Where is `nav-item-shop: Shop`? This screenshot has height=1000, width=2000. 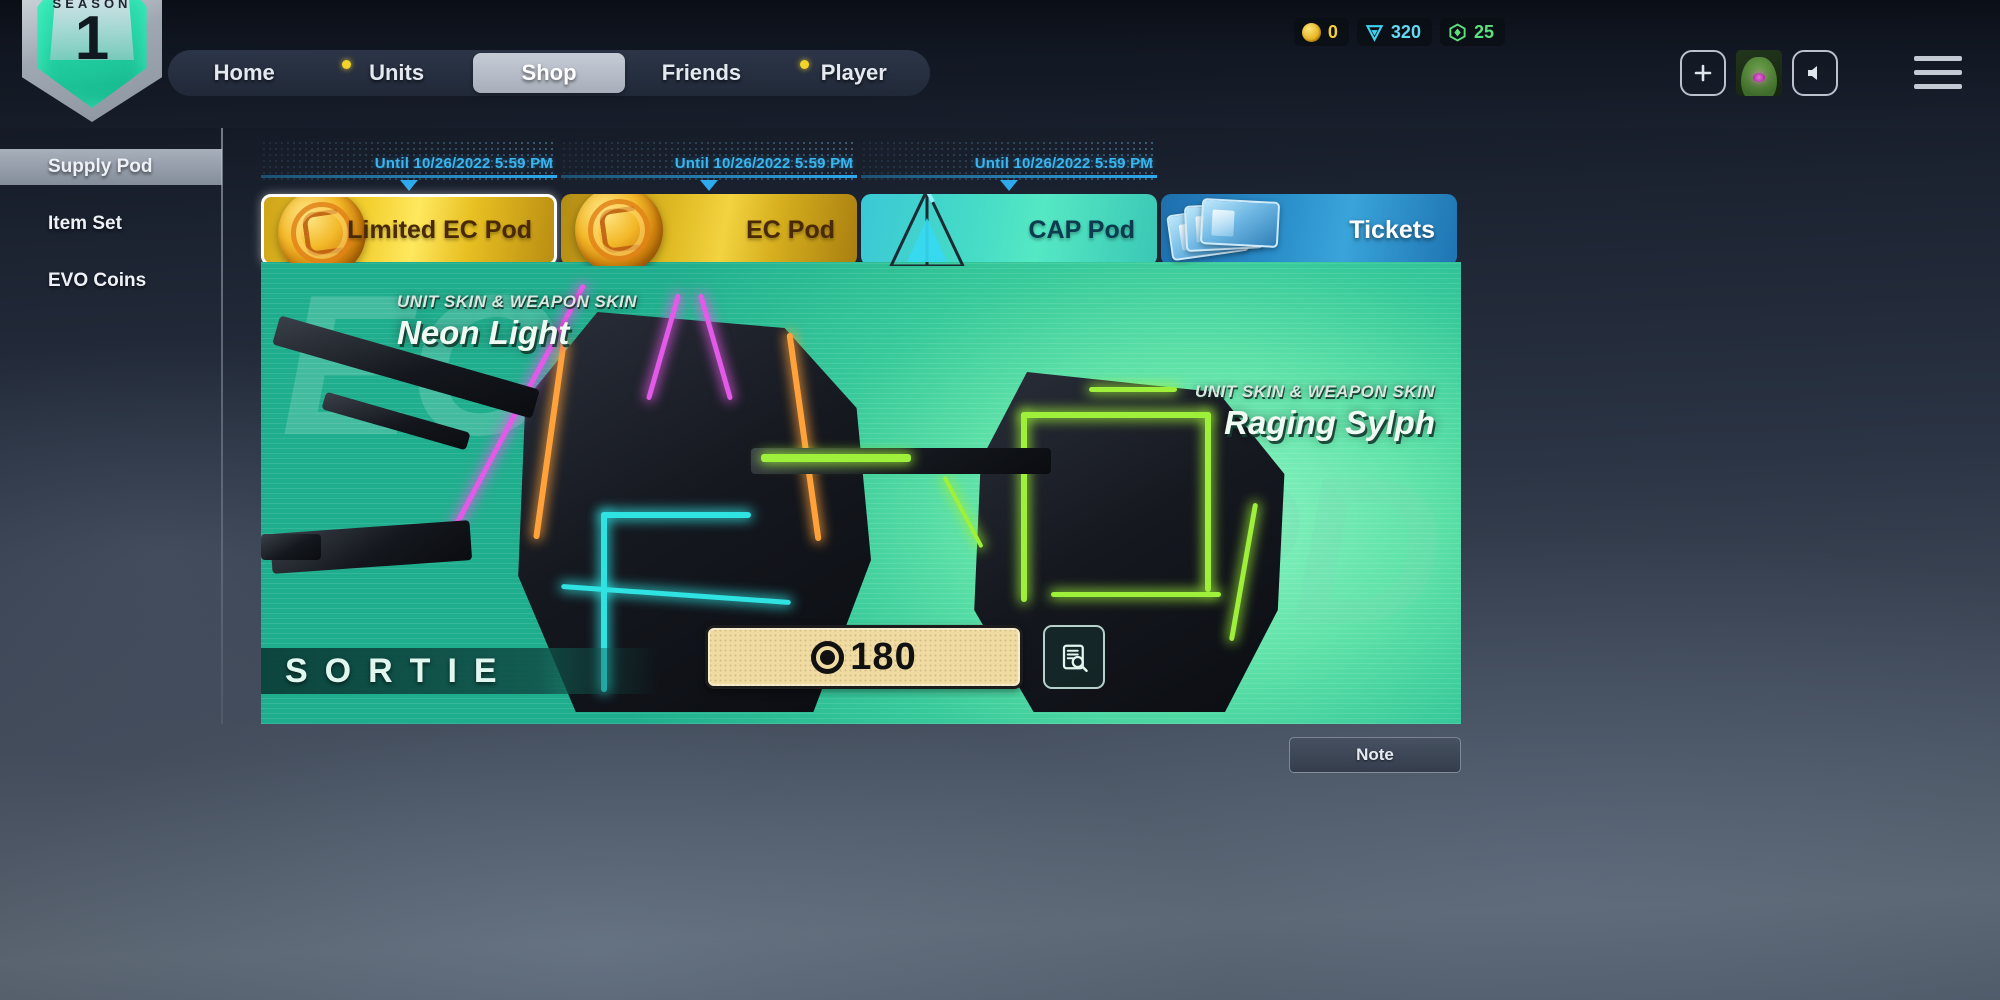
nav-item-shop: Shop is located at coordinates (549, 73).